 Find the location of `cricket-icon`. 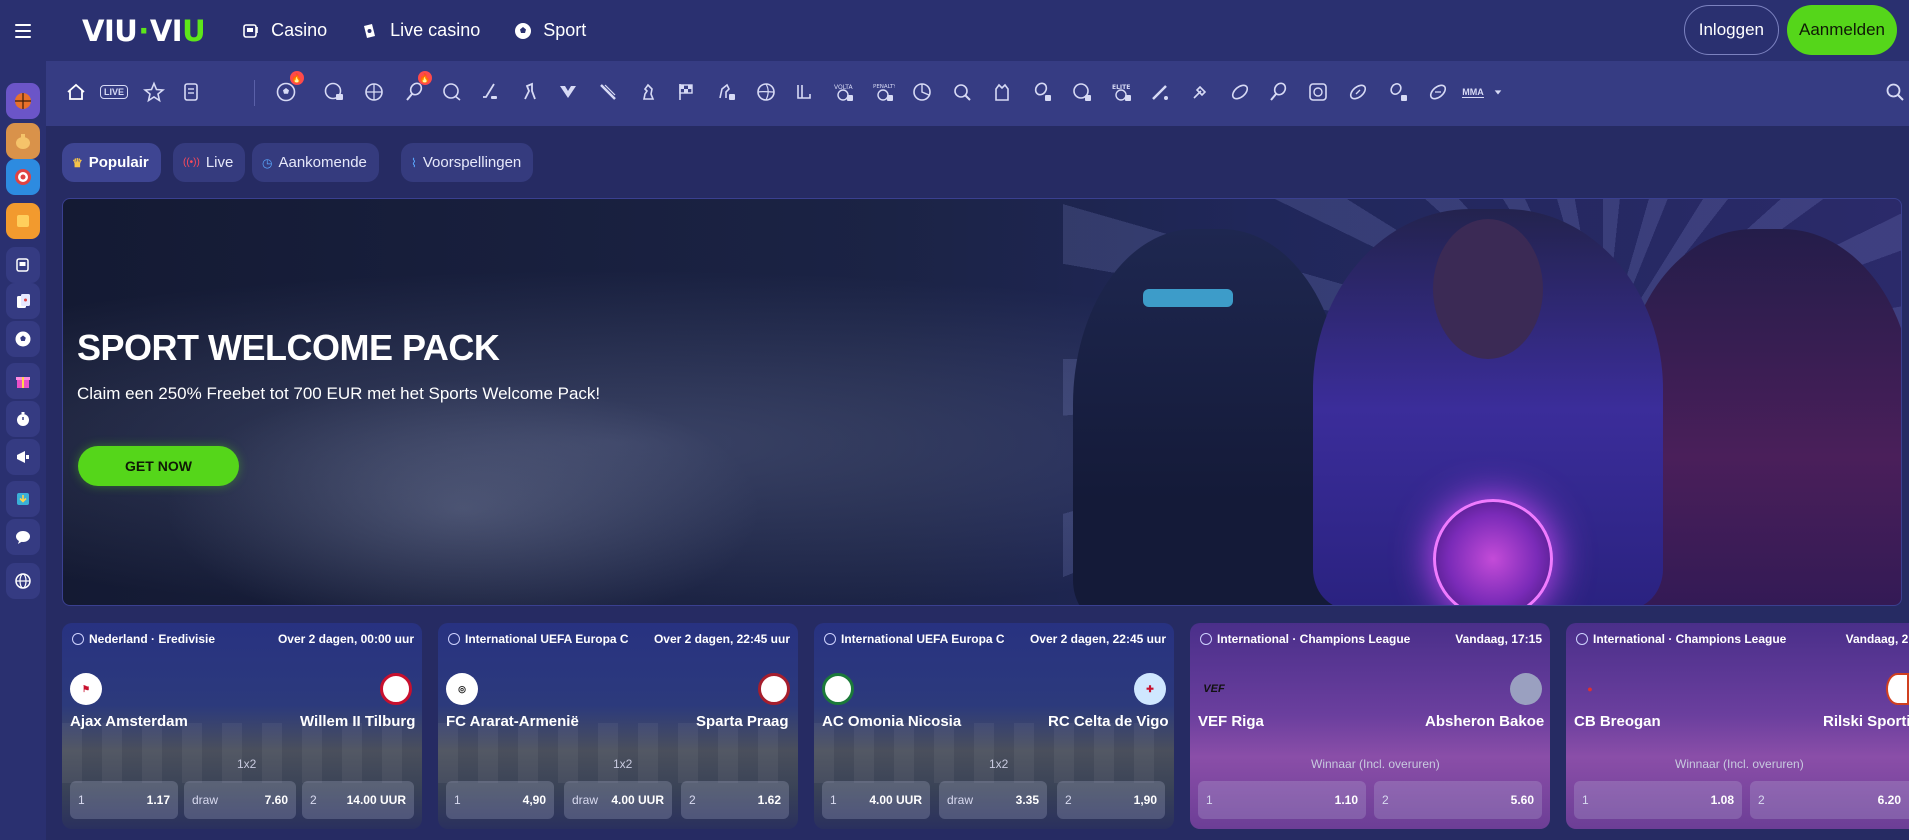

cricket-icon is located at coordinates (530, 92).